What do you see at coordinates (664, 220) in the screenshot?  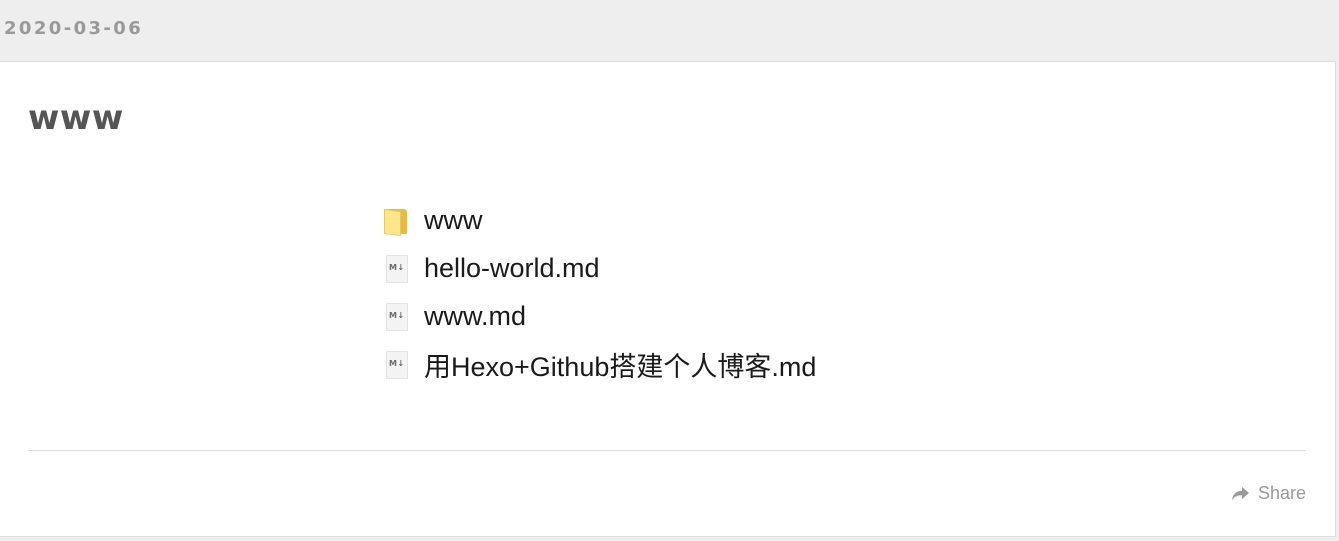 I see `file-list-item: www` at bounding box center [664, 220].